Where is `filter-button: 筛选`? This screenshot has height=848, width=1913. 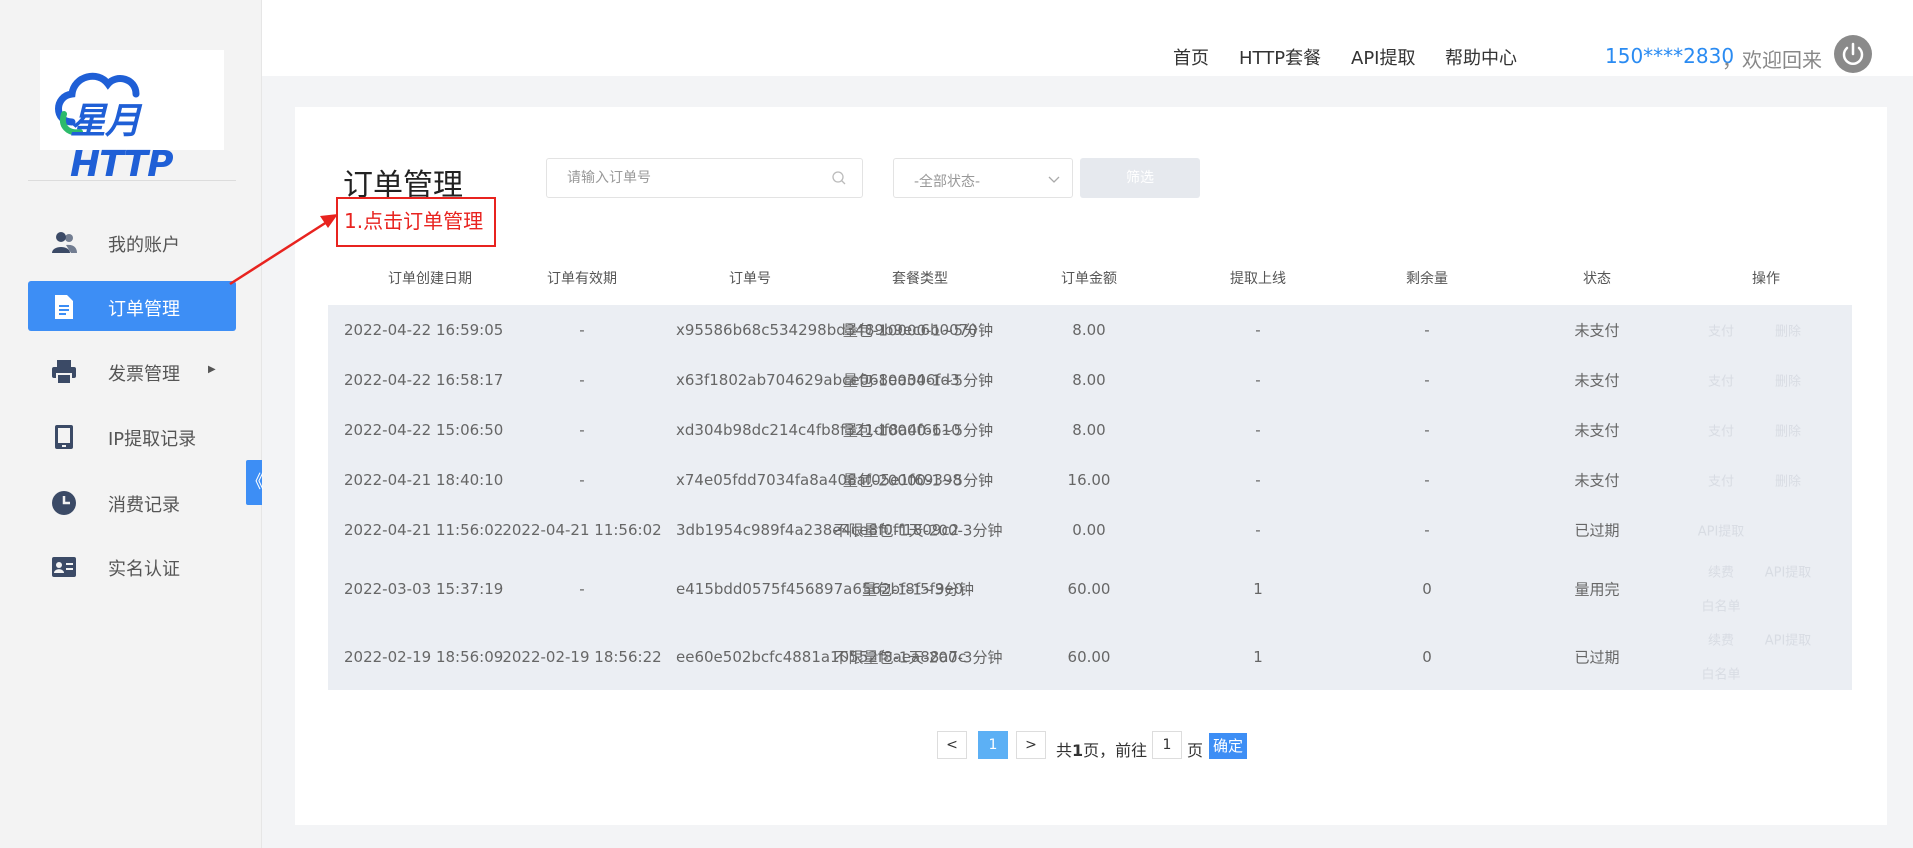 filter-button: 筛选 is located at coordinates (1140, 178).